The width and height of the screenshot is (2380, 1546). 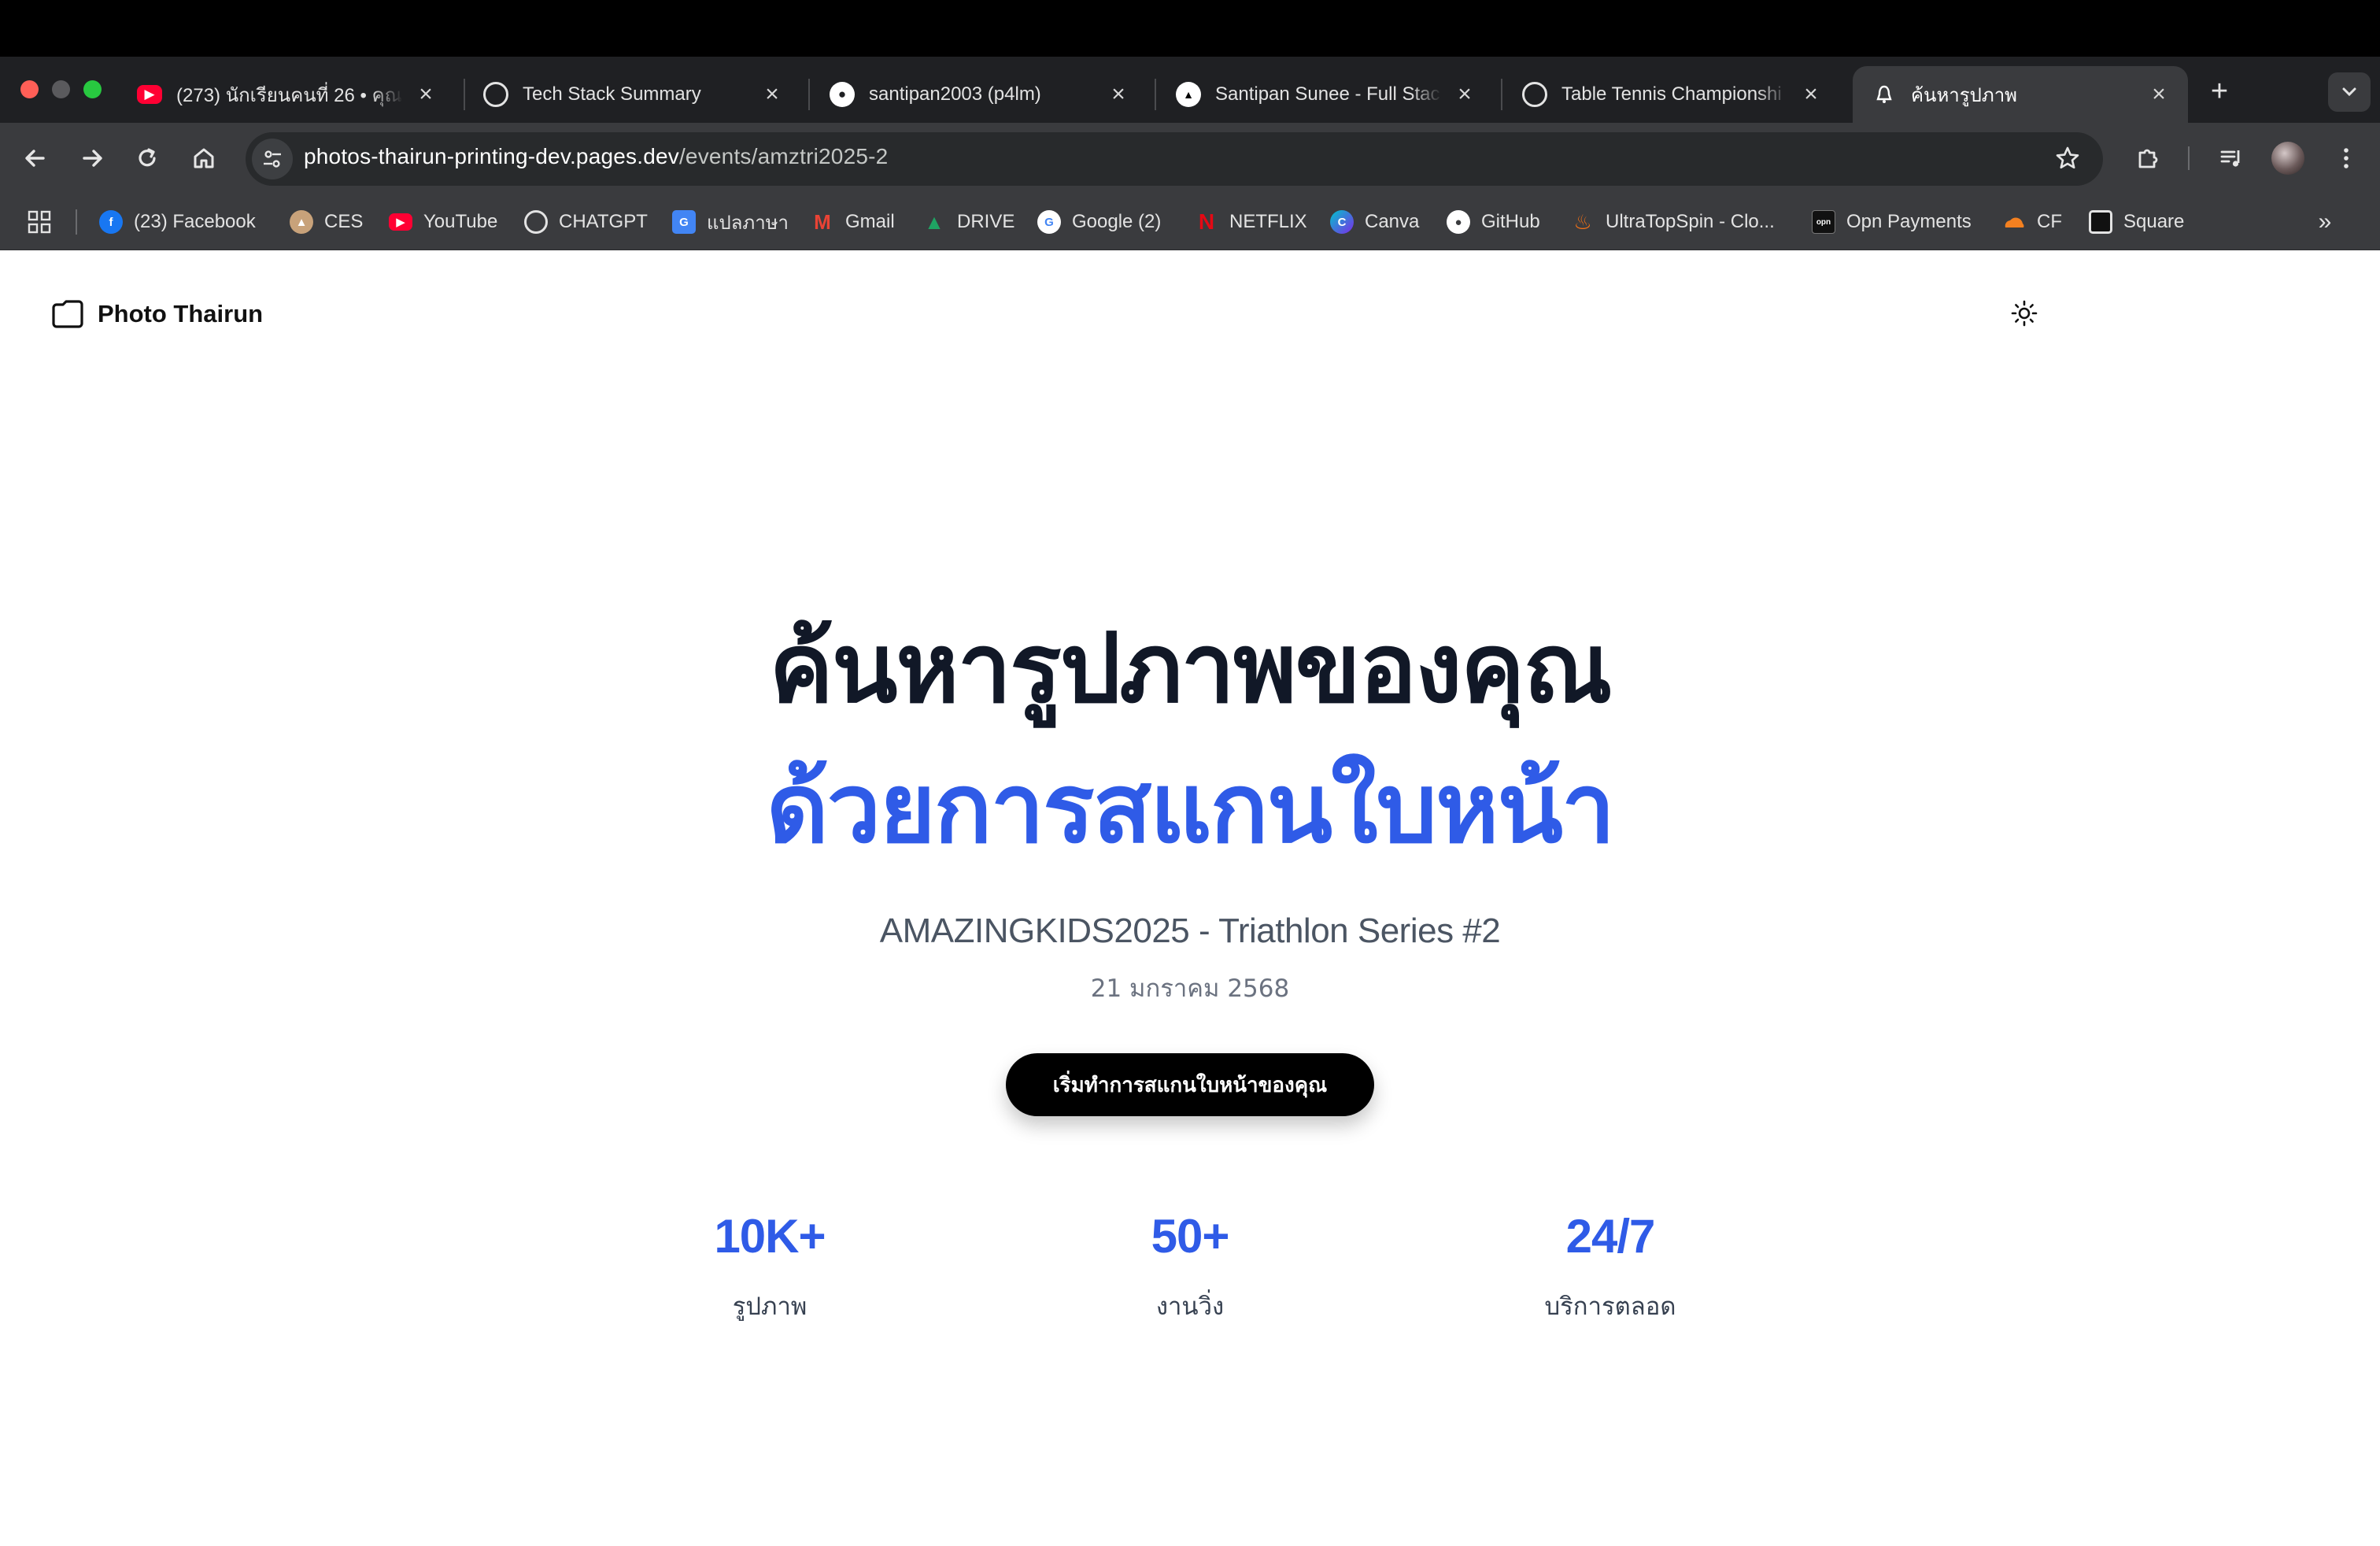 What do you see at coordinates (968, 222) in the screenshot?
I see `bookmark-drive: ▲ DRIVE` at bounding box center [968, 222].